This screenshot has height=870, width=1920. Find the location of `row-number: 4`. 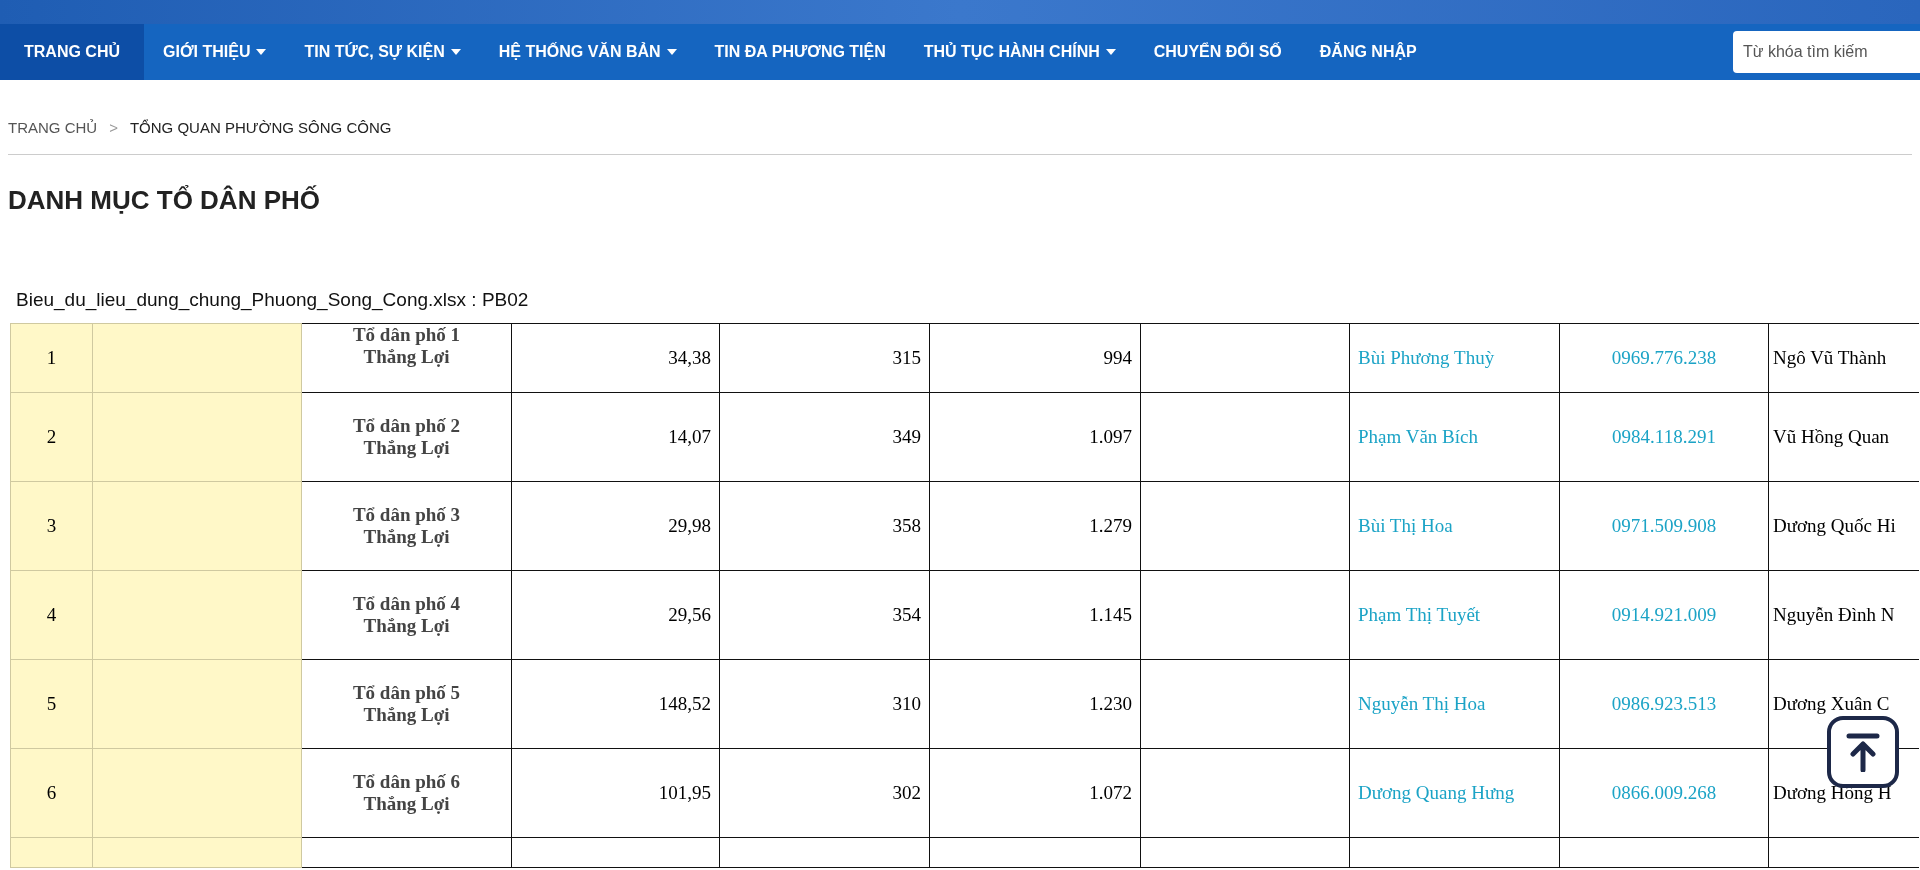

row-number: 4 is located at coordinates (51, 615).